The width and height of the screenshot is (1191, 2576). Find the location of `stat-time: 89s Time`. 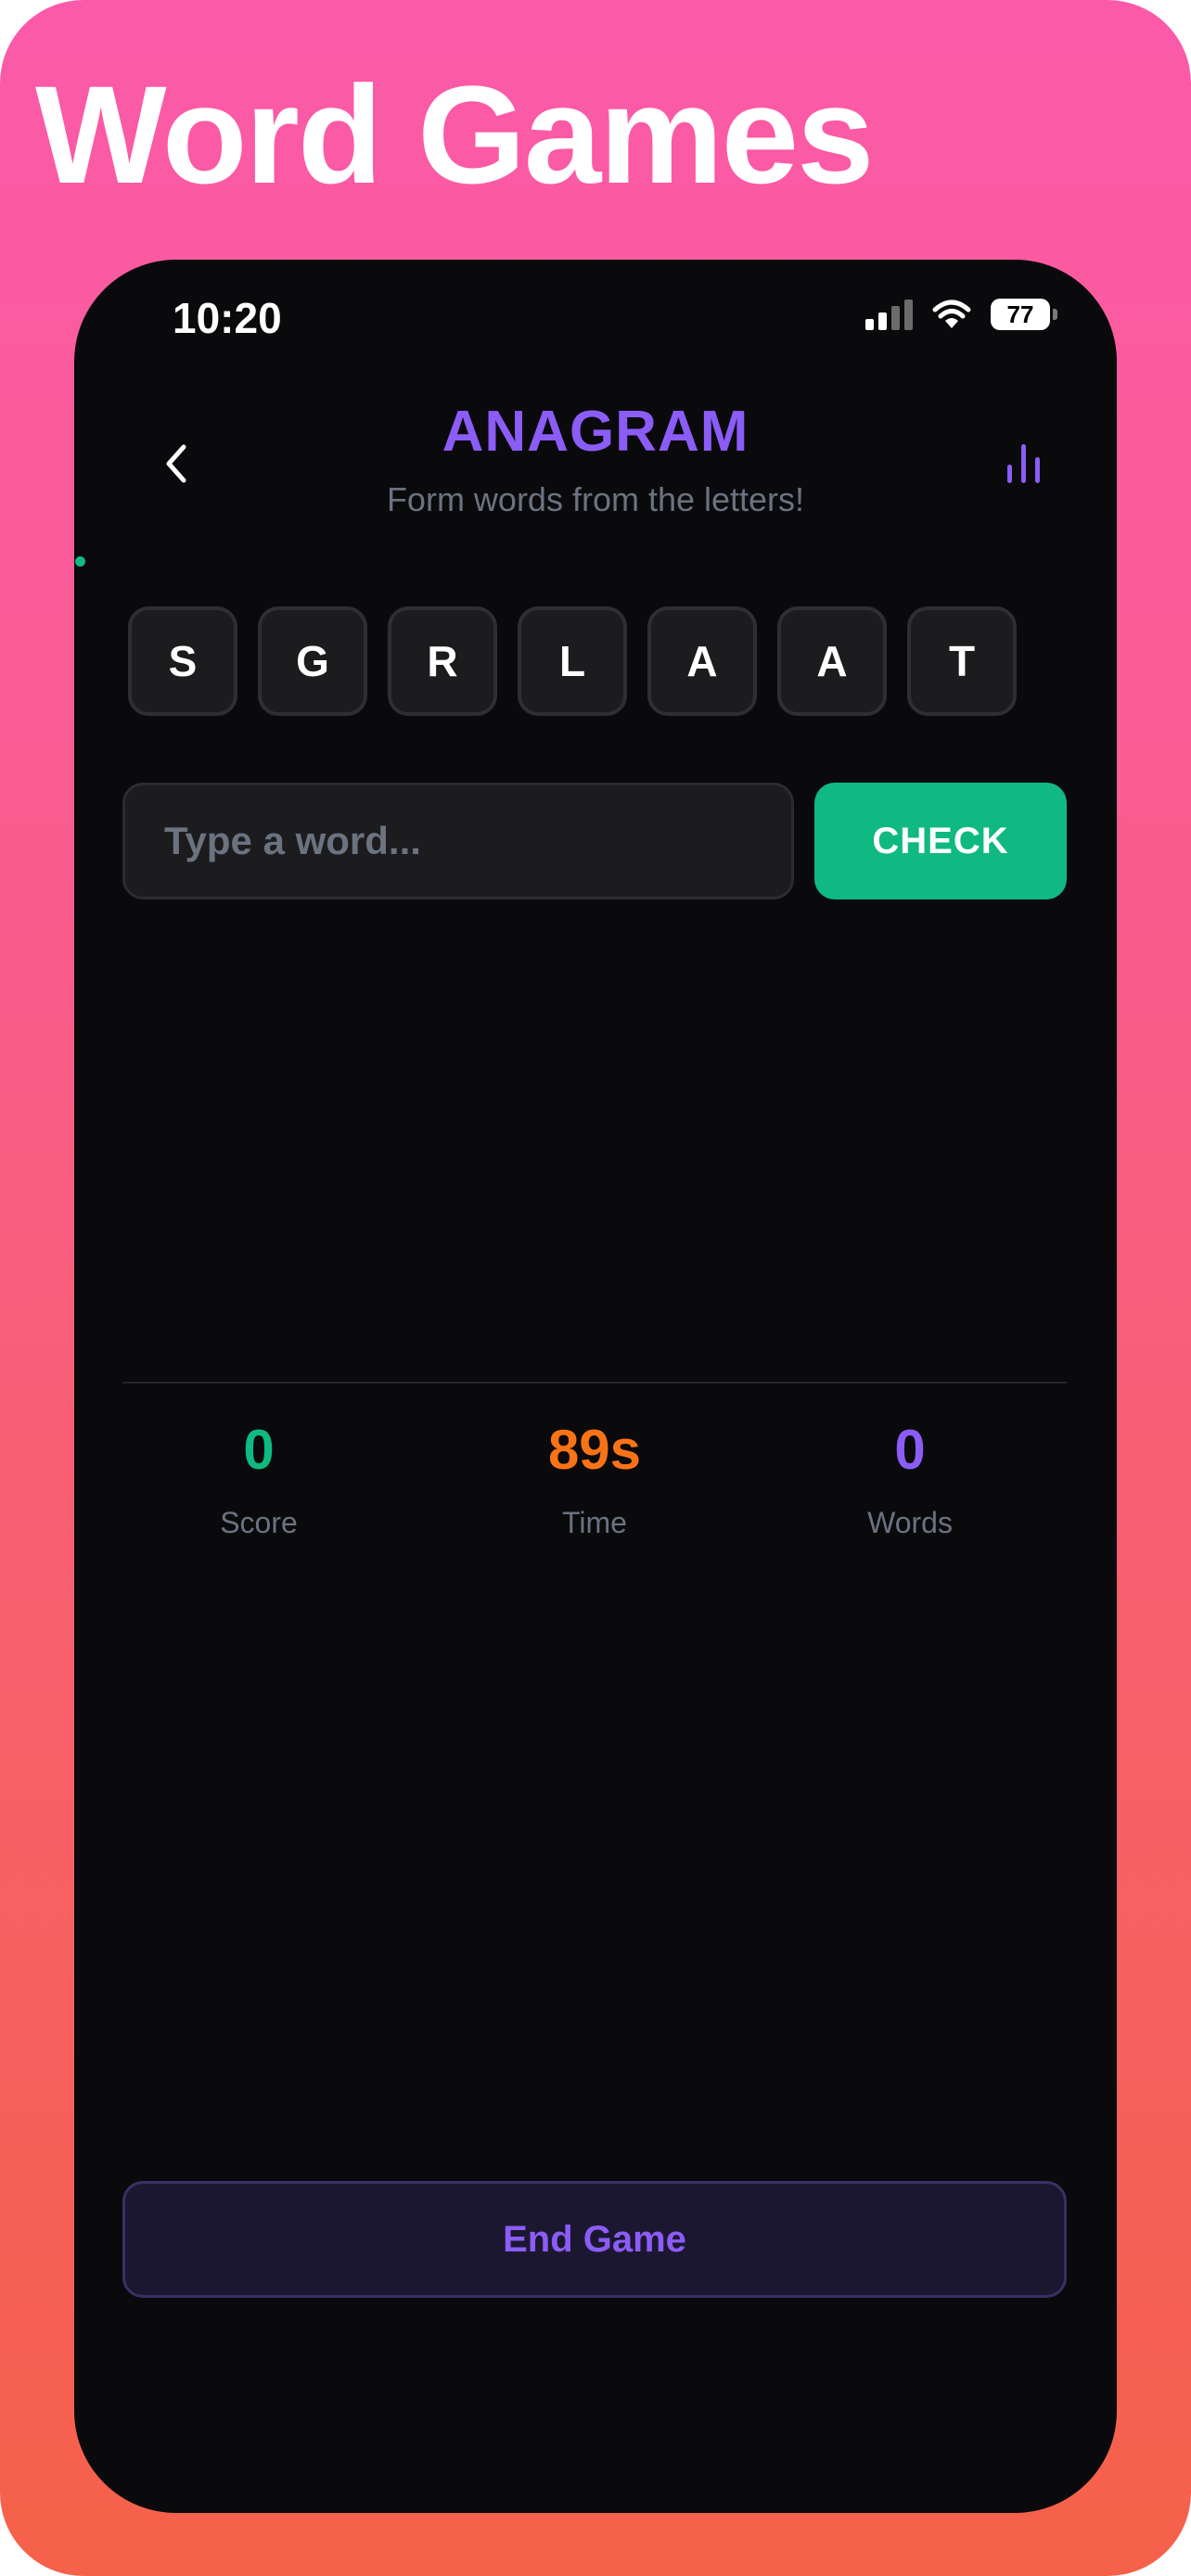

stat-time: 89s Time is located at coordinates (594, 1481).